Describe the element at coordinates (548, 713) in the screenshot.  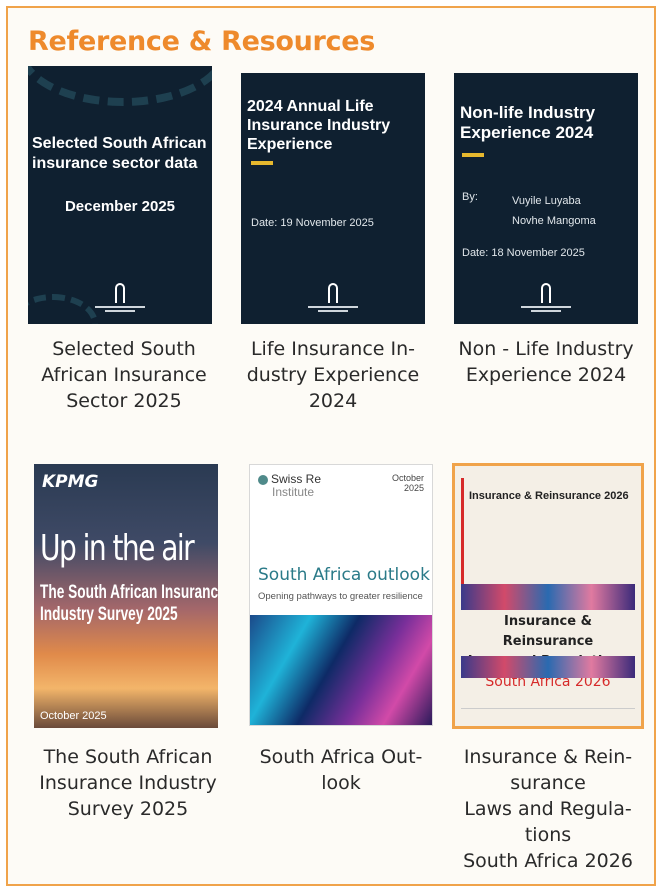
I see `cover-footer` at that location.